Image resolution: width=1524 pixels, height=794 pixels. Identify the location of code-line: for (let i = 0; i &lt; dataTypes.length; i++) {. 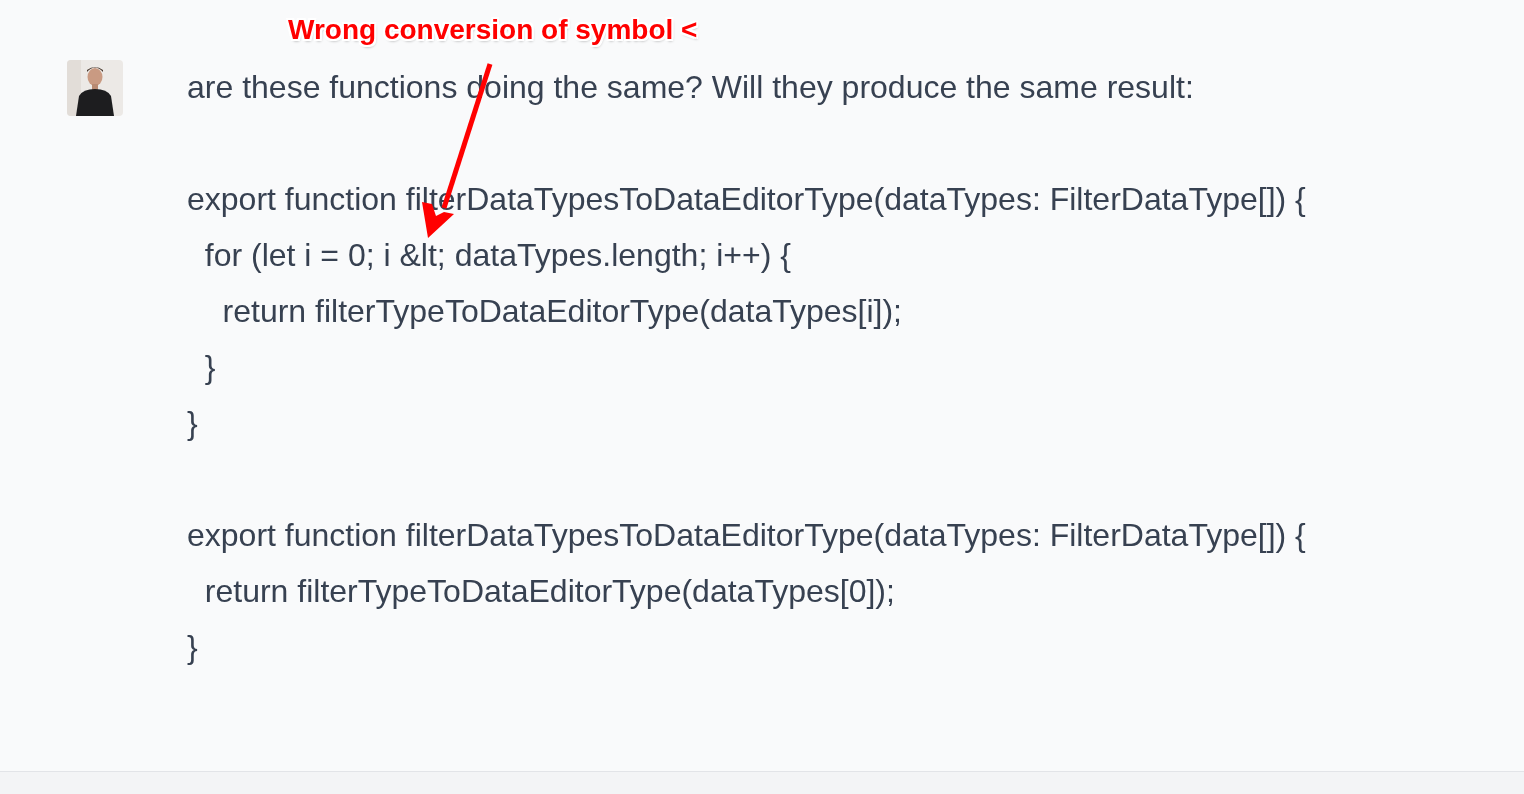
(497, 255).